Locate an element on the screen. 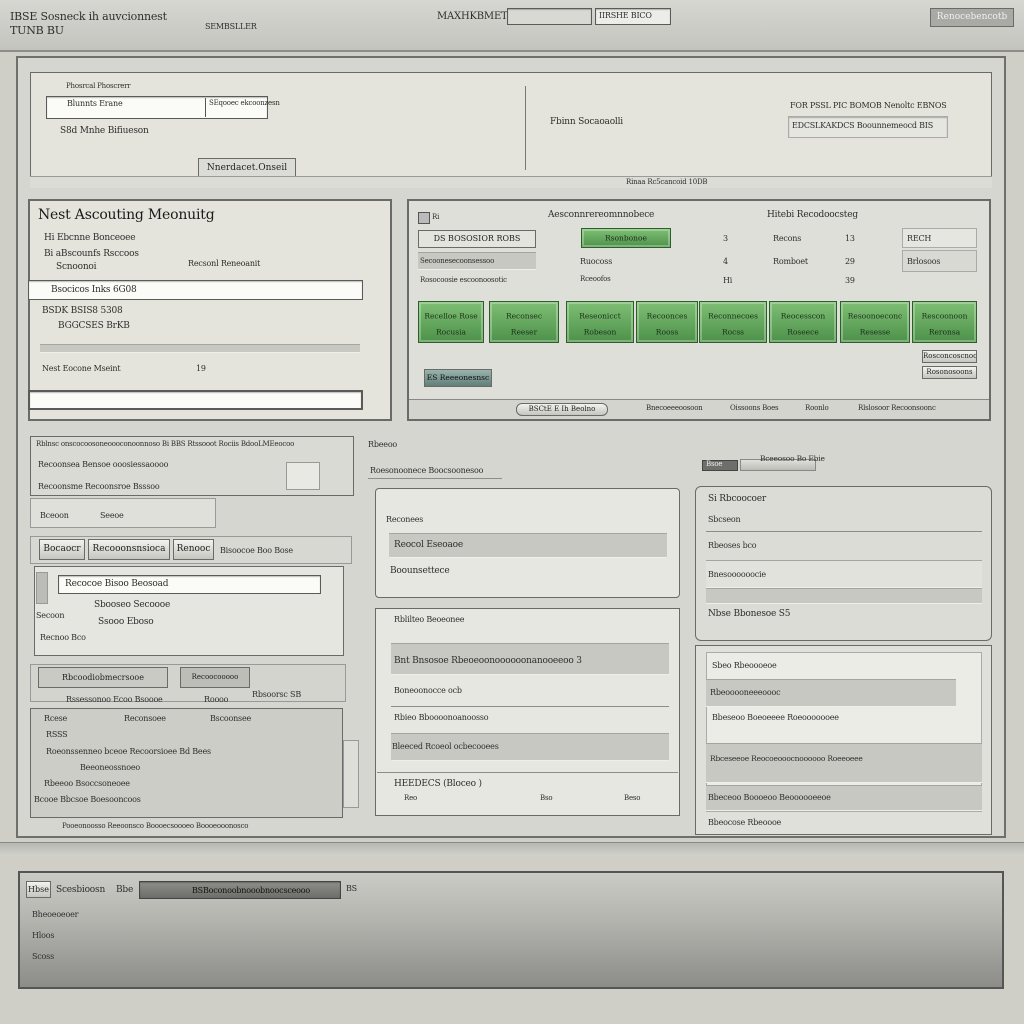 The image size is (1024, 1024). bottom-separator is located at coordinates (512, 849).